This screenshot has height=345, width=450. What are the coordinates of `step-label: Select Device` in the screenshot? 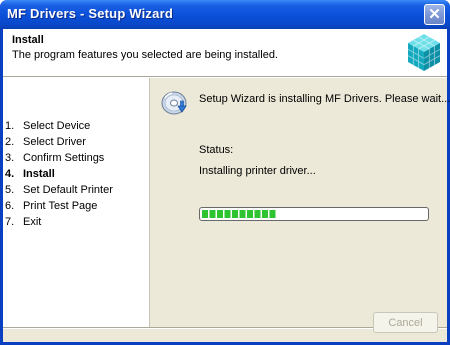 It's located at (57, 126).